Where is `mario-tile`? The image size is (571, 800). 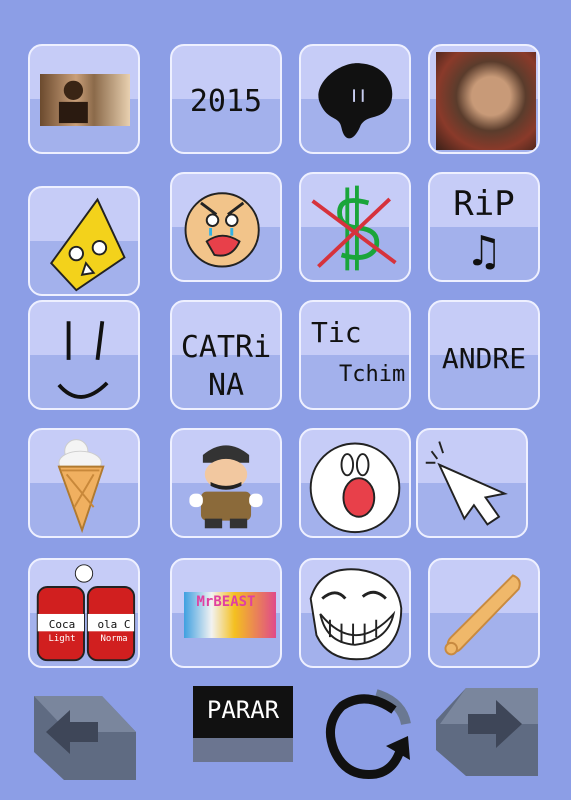 mario-tile is located at coordinates (226, 483).